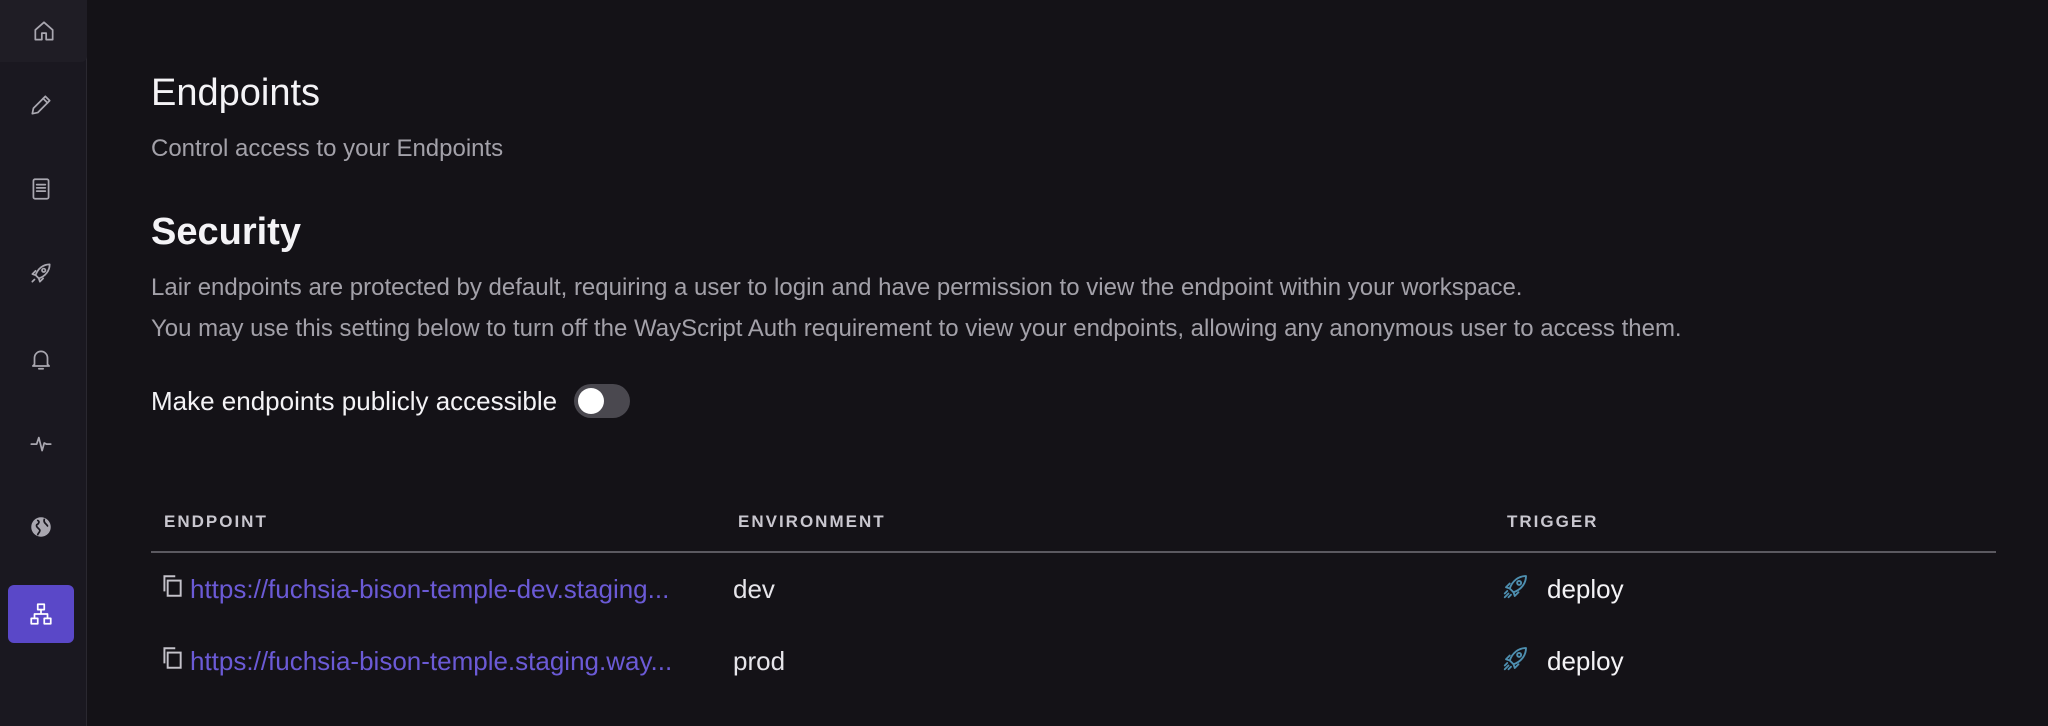 The height and width of the screenshot is (726, 2048). I want to click on public-access-label: Make endpoints publicly accessible, so click(354, 400).